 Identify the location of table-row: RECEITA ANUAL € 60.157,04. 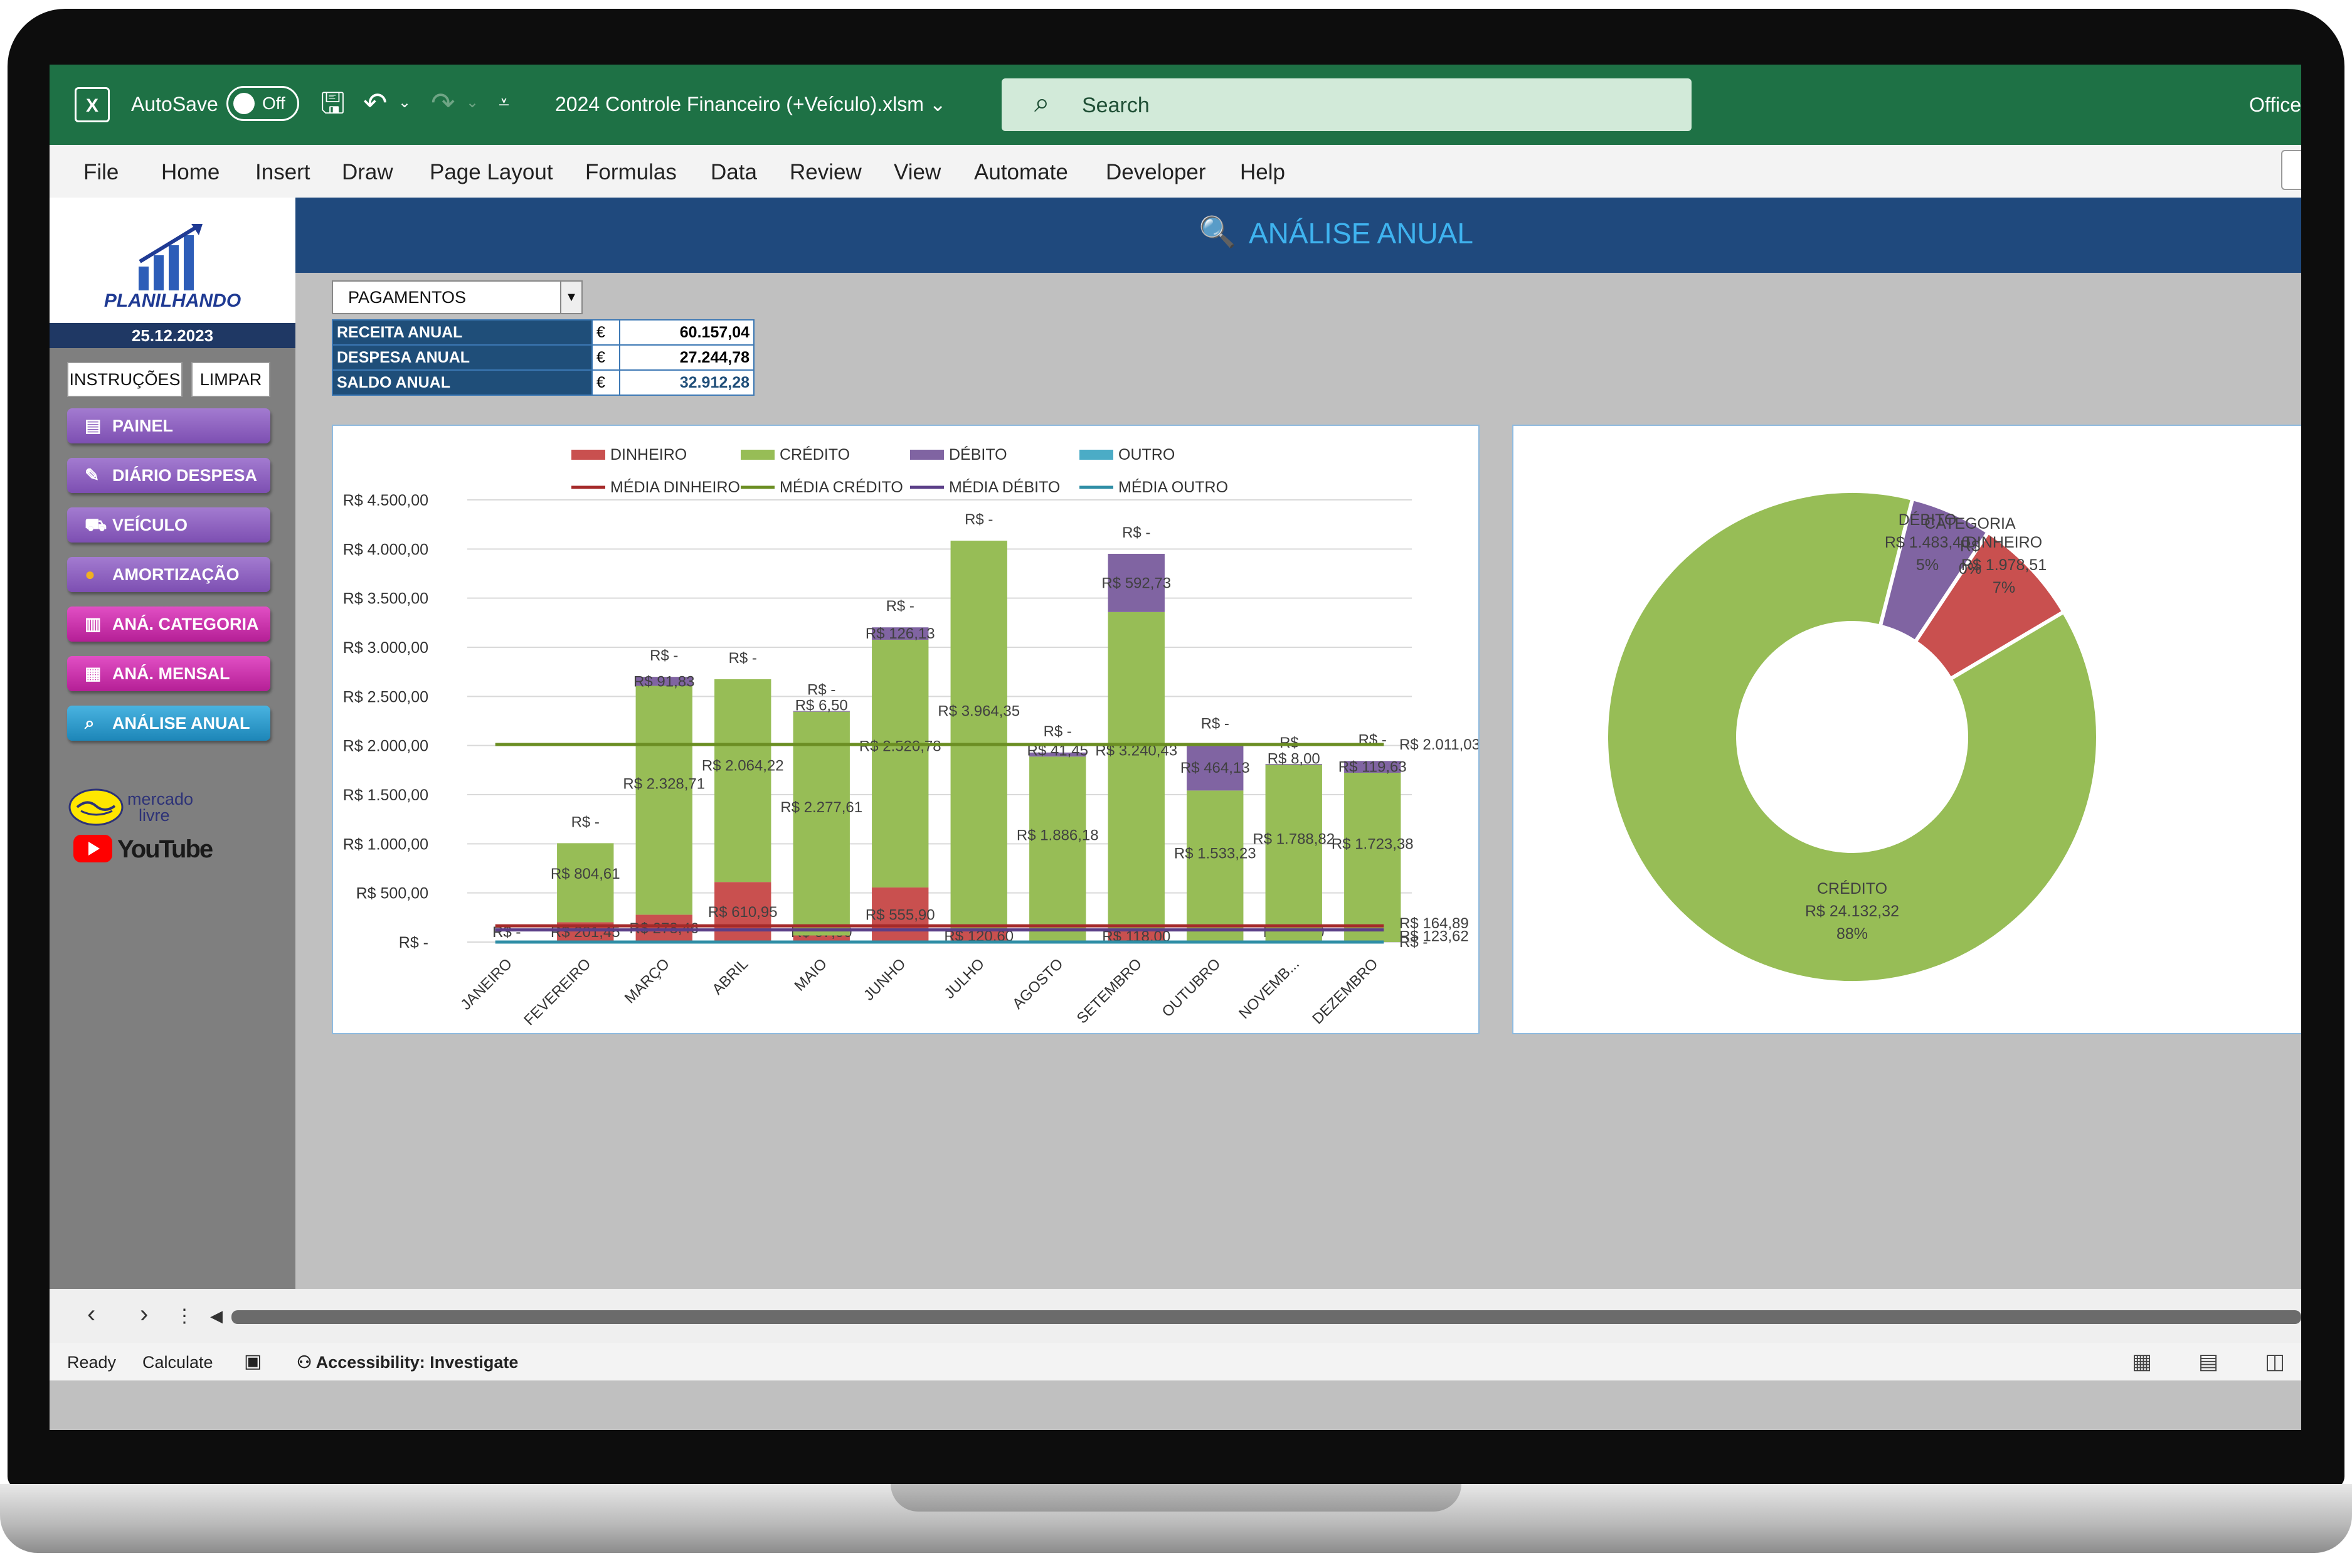
(543, 332).